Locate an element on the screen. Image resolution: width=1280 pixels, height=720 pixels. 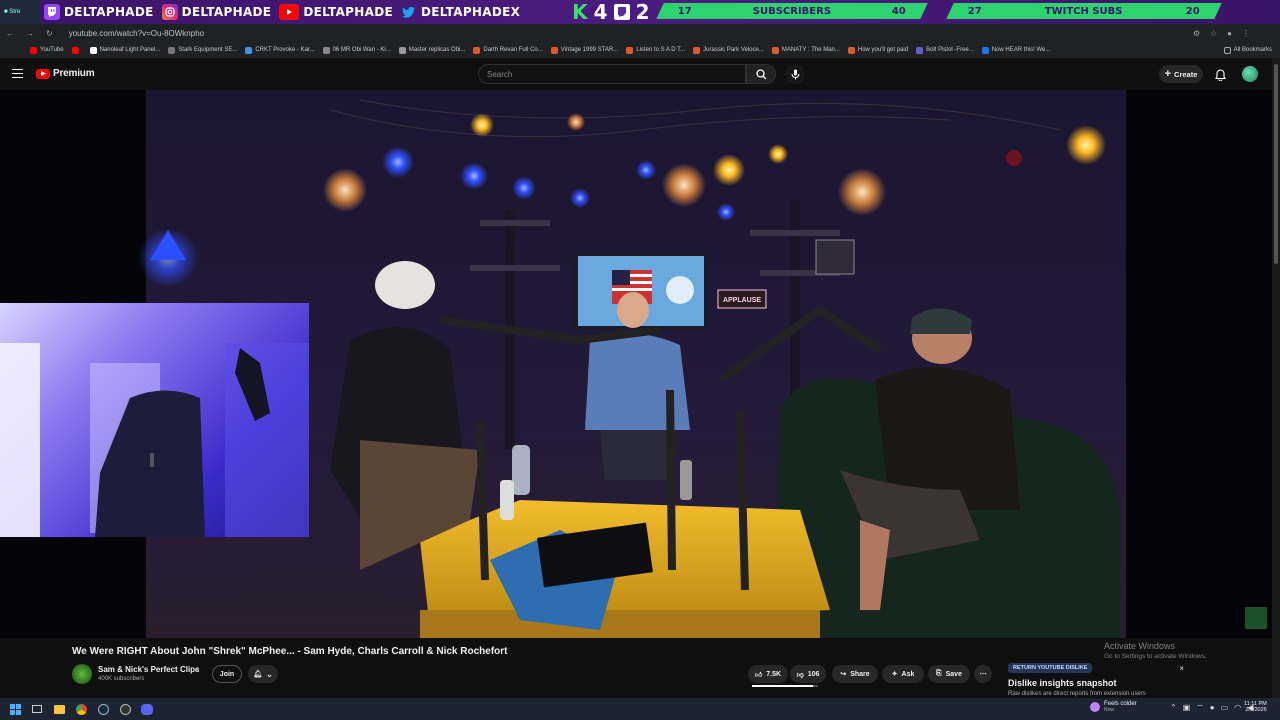
sub-number: 2 is located at coordinates (642, 12).